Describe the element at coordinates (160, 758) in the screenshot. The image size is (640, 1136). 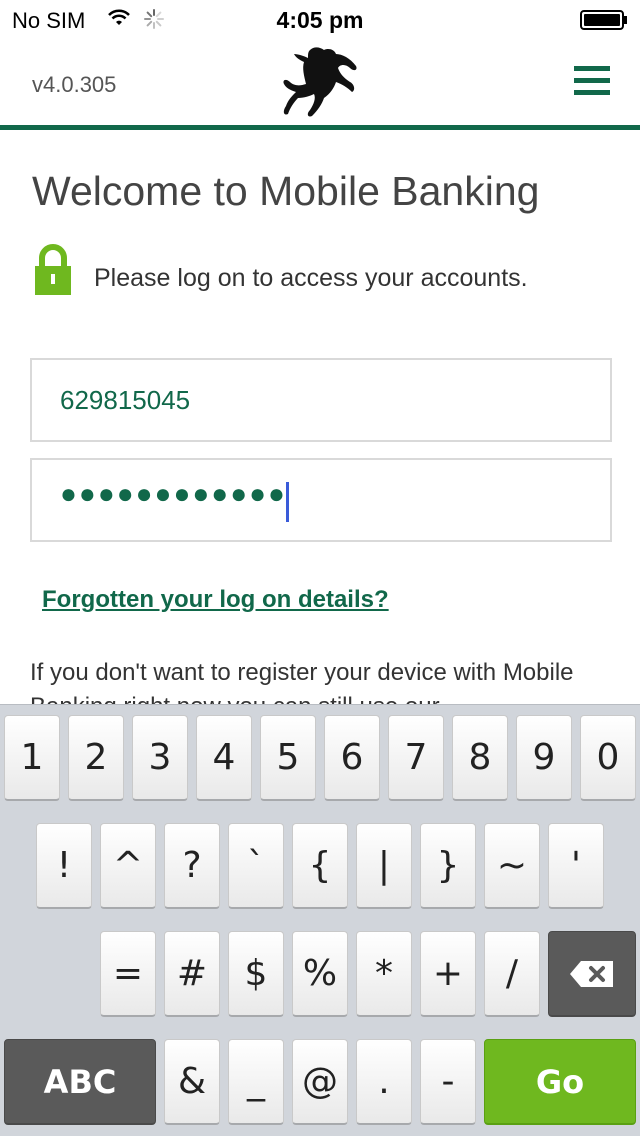
I see `key-3: 3` at that location.